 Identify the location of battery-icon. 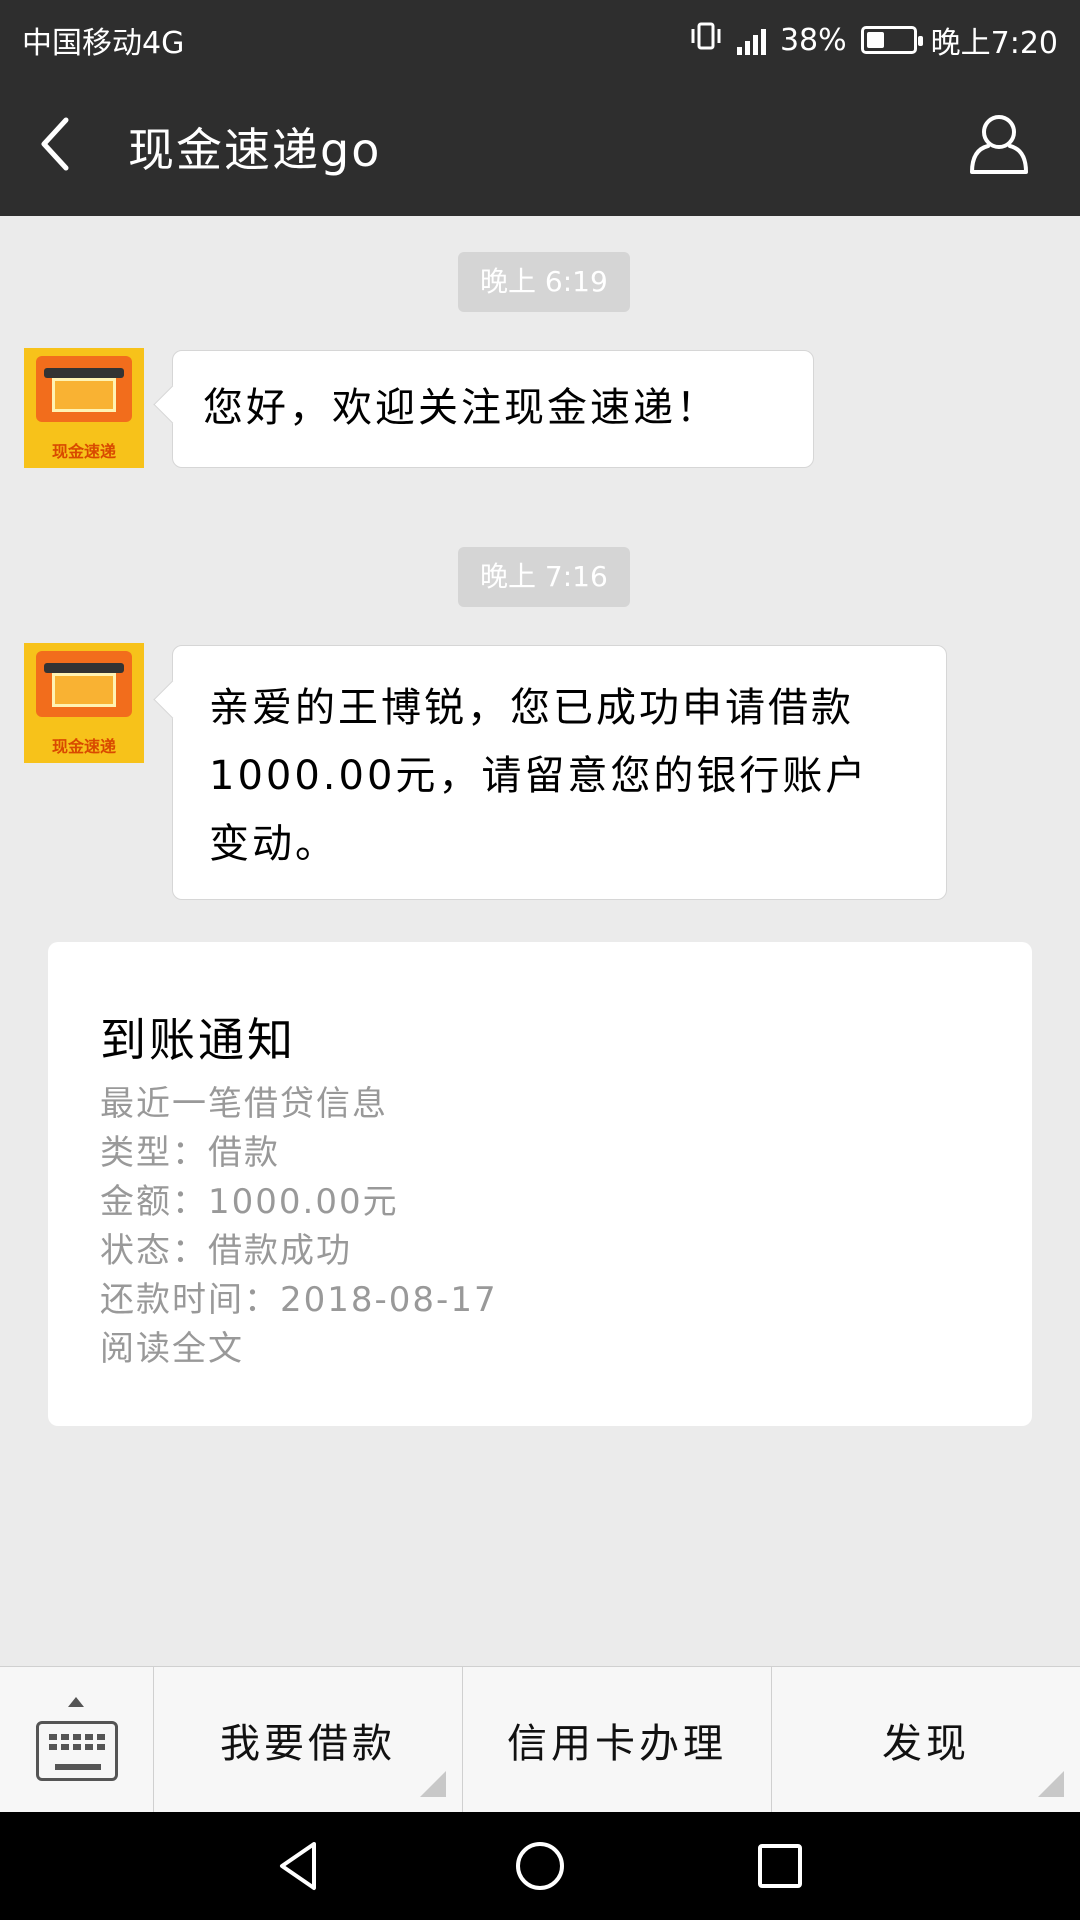
(891, 40).